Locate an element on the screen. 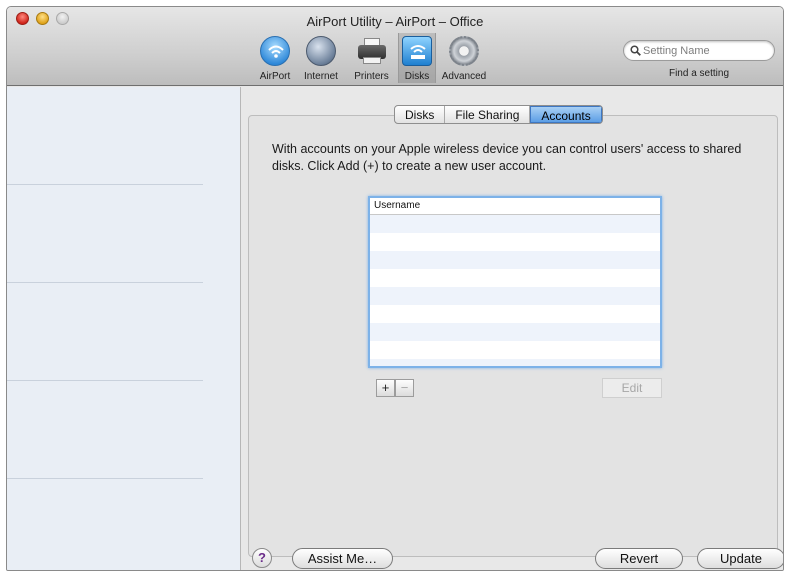 The width and height of the screenshot is (786, 573). table-body is located at coordinates (515, 290).